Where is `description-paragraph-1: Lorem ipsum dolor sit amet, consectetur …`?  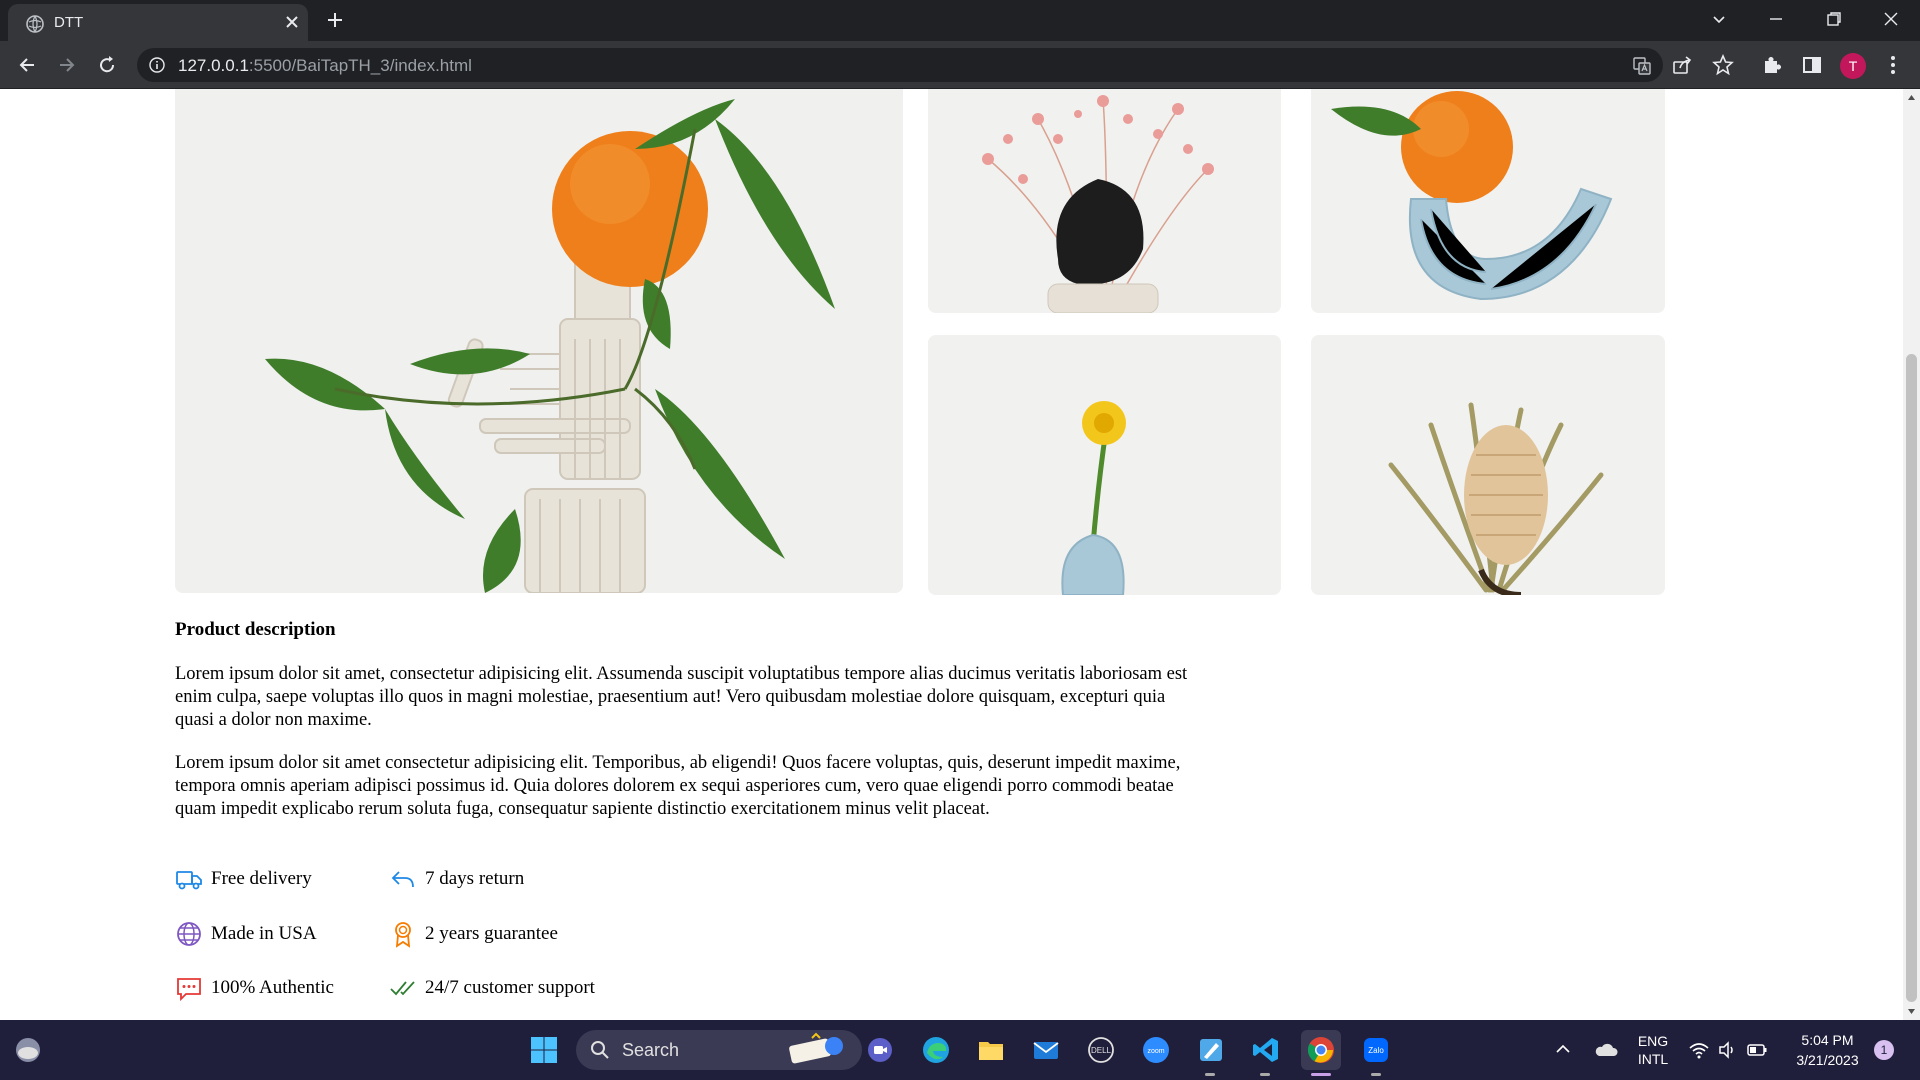 description-paragraph-1: Lorem ipsum dolor sit amet, consectetur … is located at coordinates (681, 697).